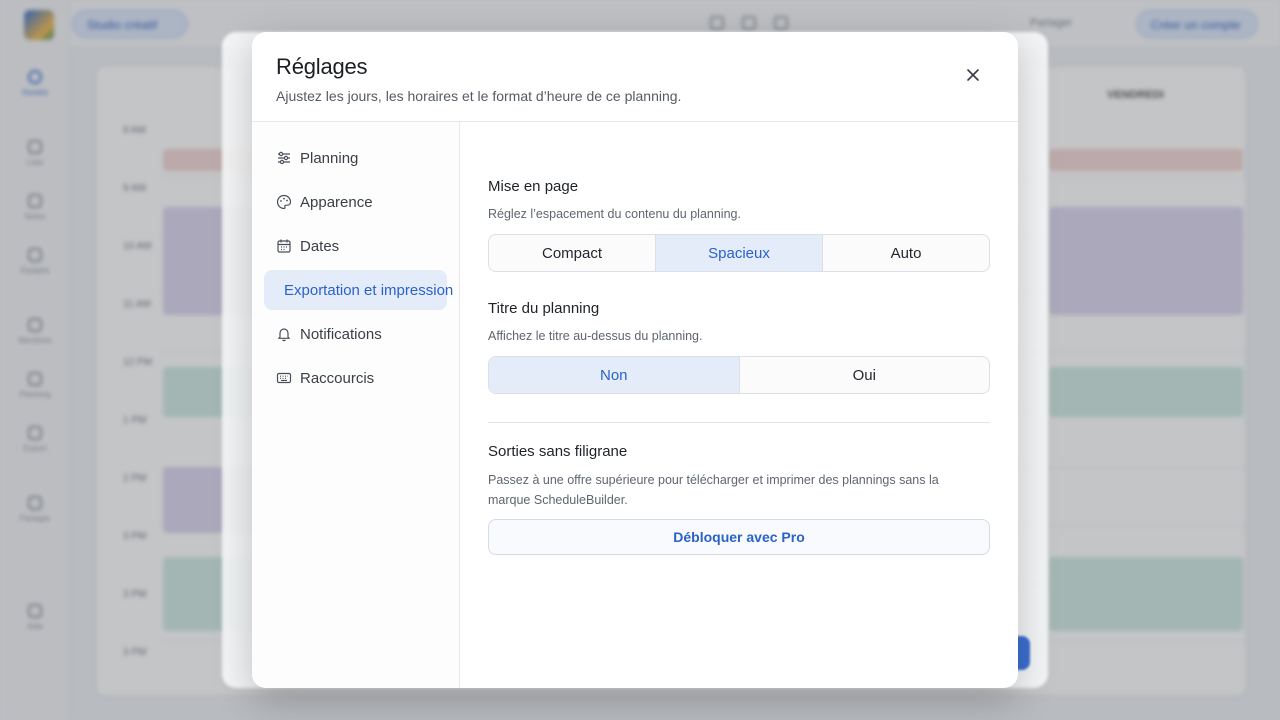  Describe the element at coordinates (865, 375) in the screenshot. I see `option-yes: Oui` at that location.